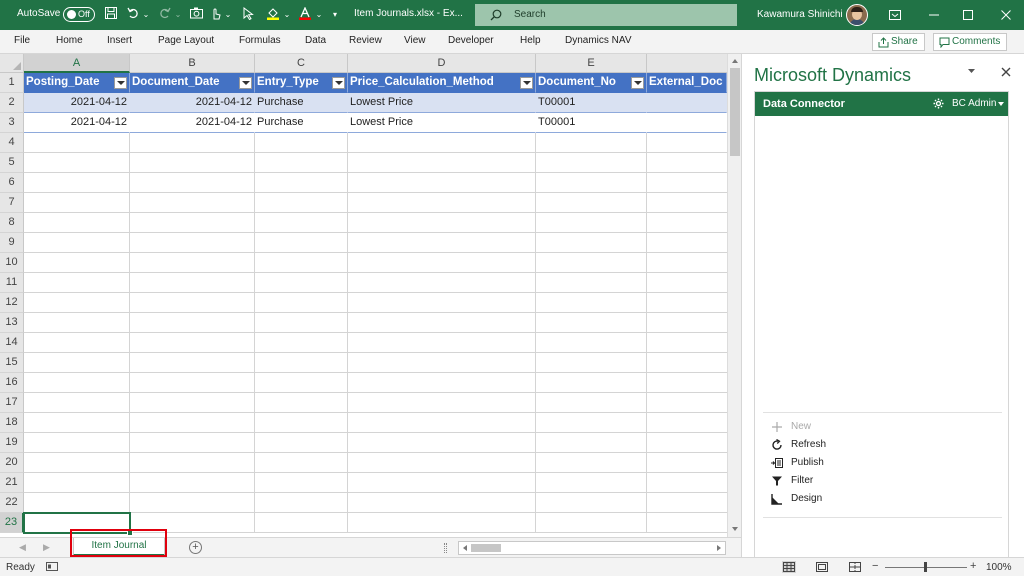 This screenshot has height=576, width=1024. I want to click on minimize-icon, so click(934, 15).